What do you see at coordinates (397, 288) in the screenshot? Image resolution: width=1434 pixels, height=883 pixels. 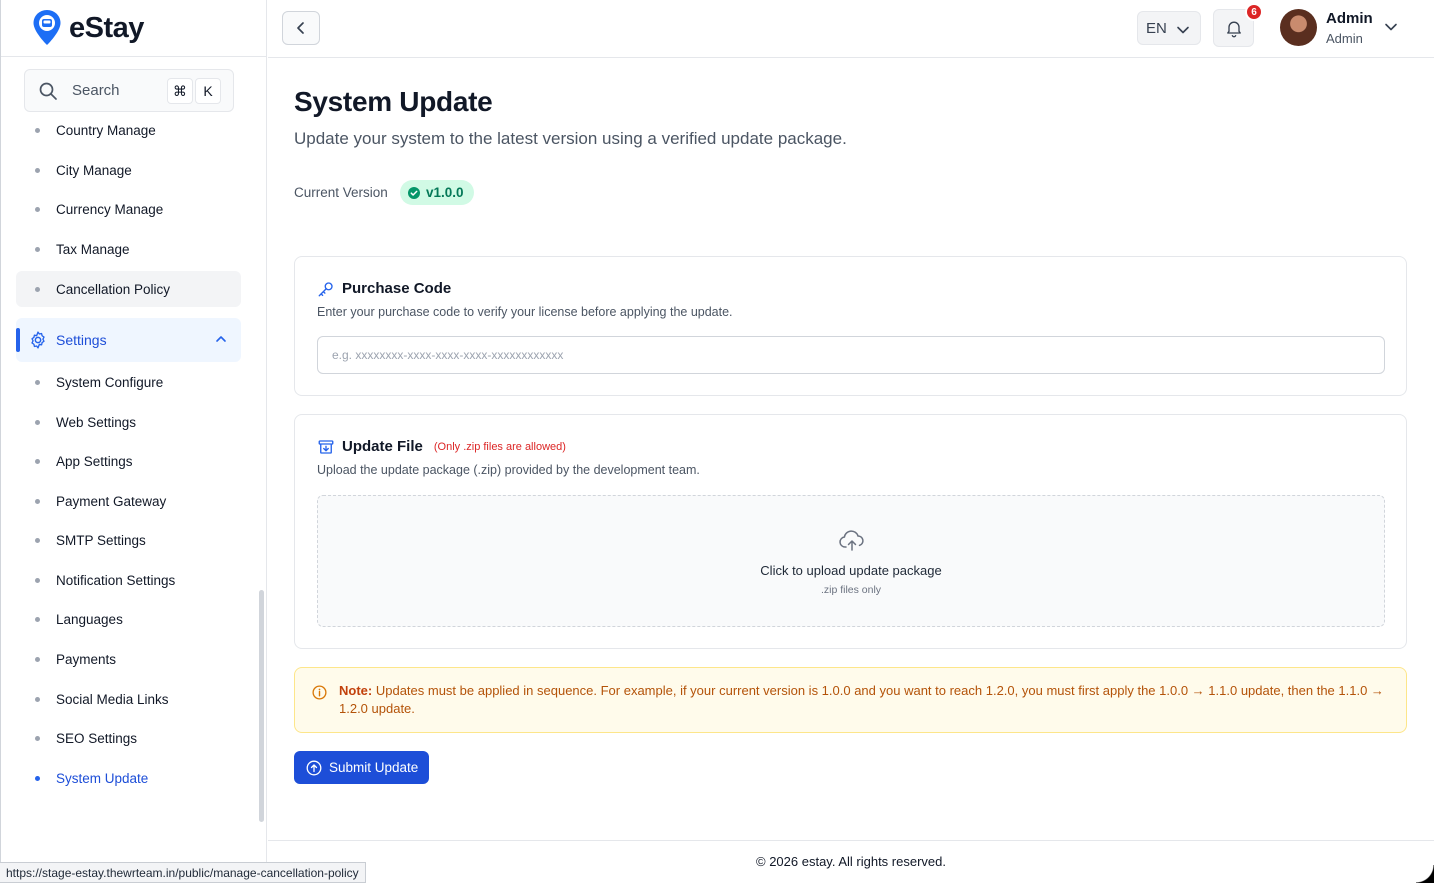 I see `purchase-code-title: Purchase Code` at bounding box center [397, 288].